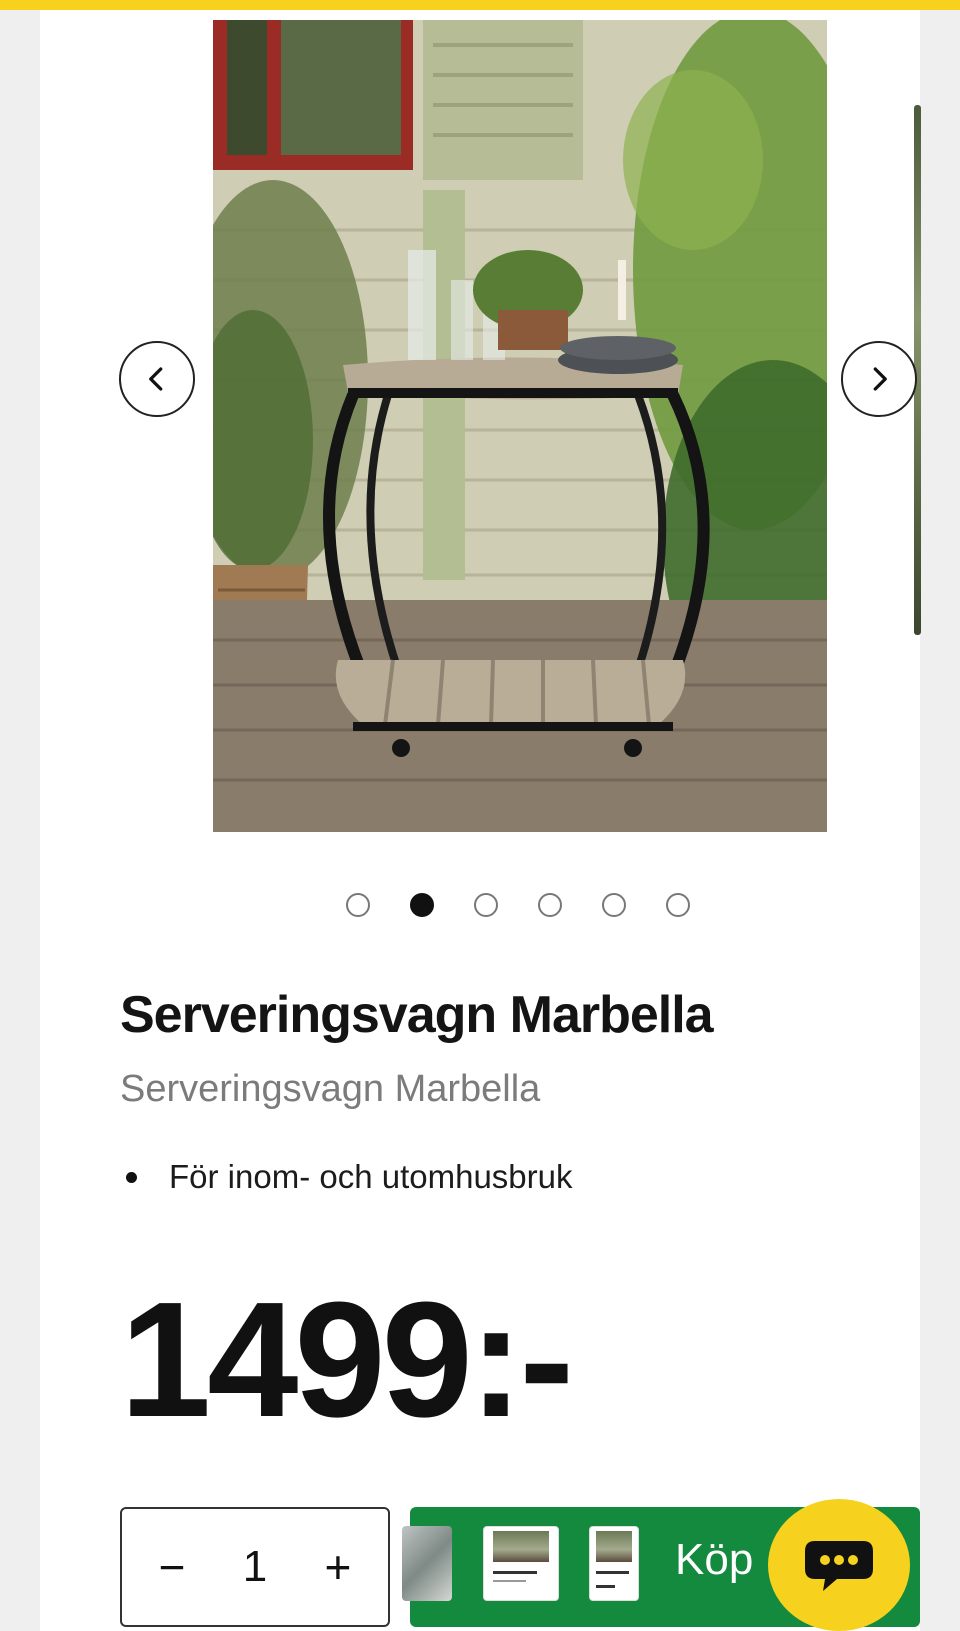 This screenshot has width=960, height=1631. What do you see at coordinates (330, 1089) in the screenshot?
I see `product-subtitle: Serveringsvagn Marbella` at bounding box center [330, 1089].